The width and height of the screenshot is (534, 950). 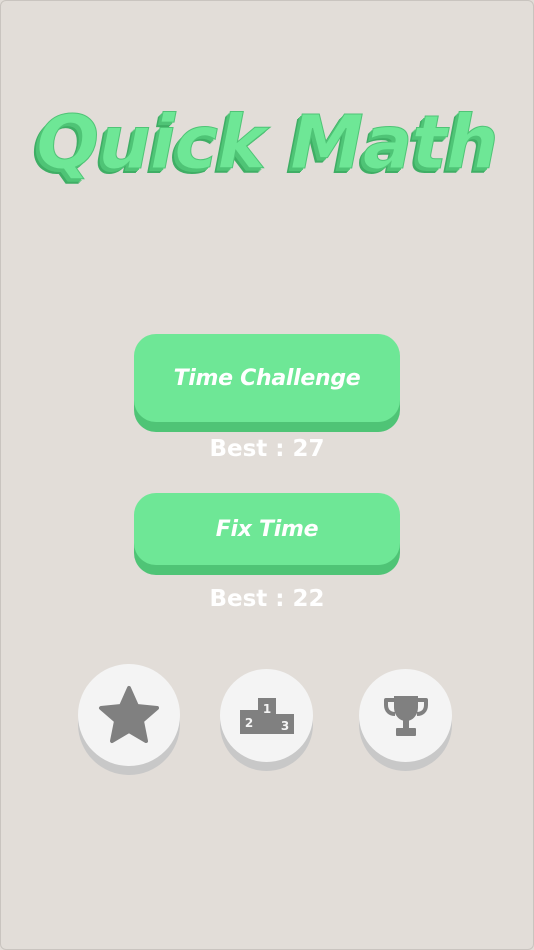 I want to click on fix-time-label: Fix Time, so click(x=267, y=529).